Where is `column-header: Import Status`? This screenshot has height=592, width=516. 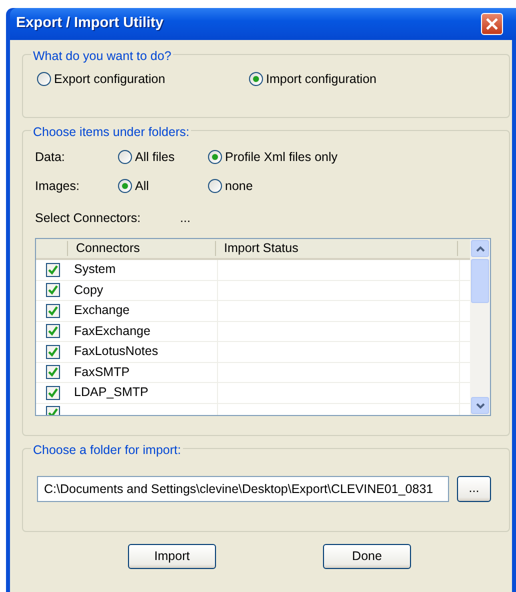 column-header: Import Status is located at coordinates (337, 248).